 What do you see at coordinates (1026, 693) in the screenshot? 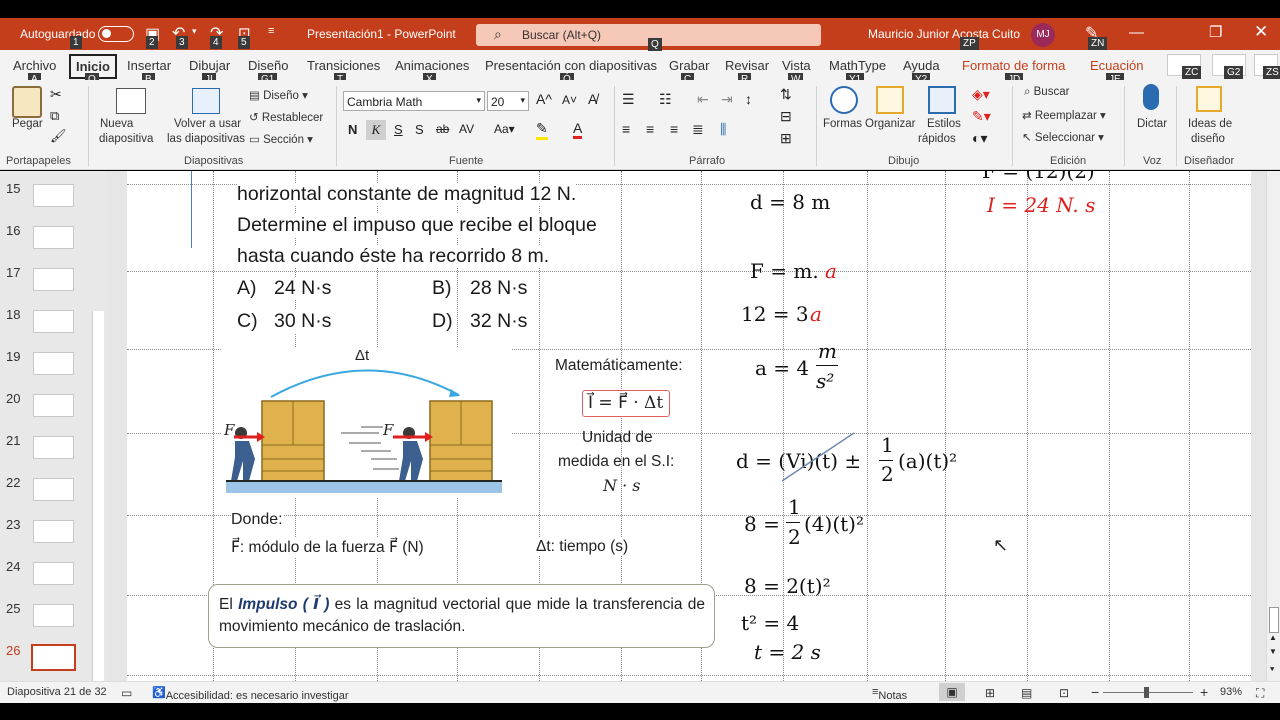
I see `reading-view-icon: ▤` at bounding box center [1026, 693].